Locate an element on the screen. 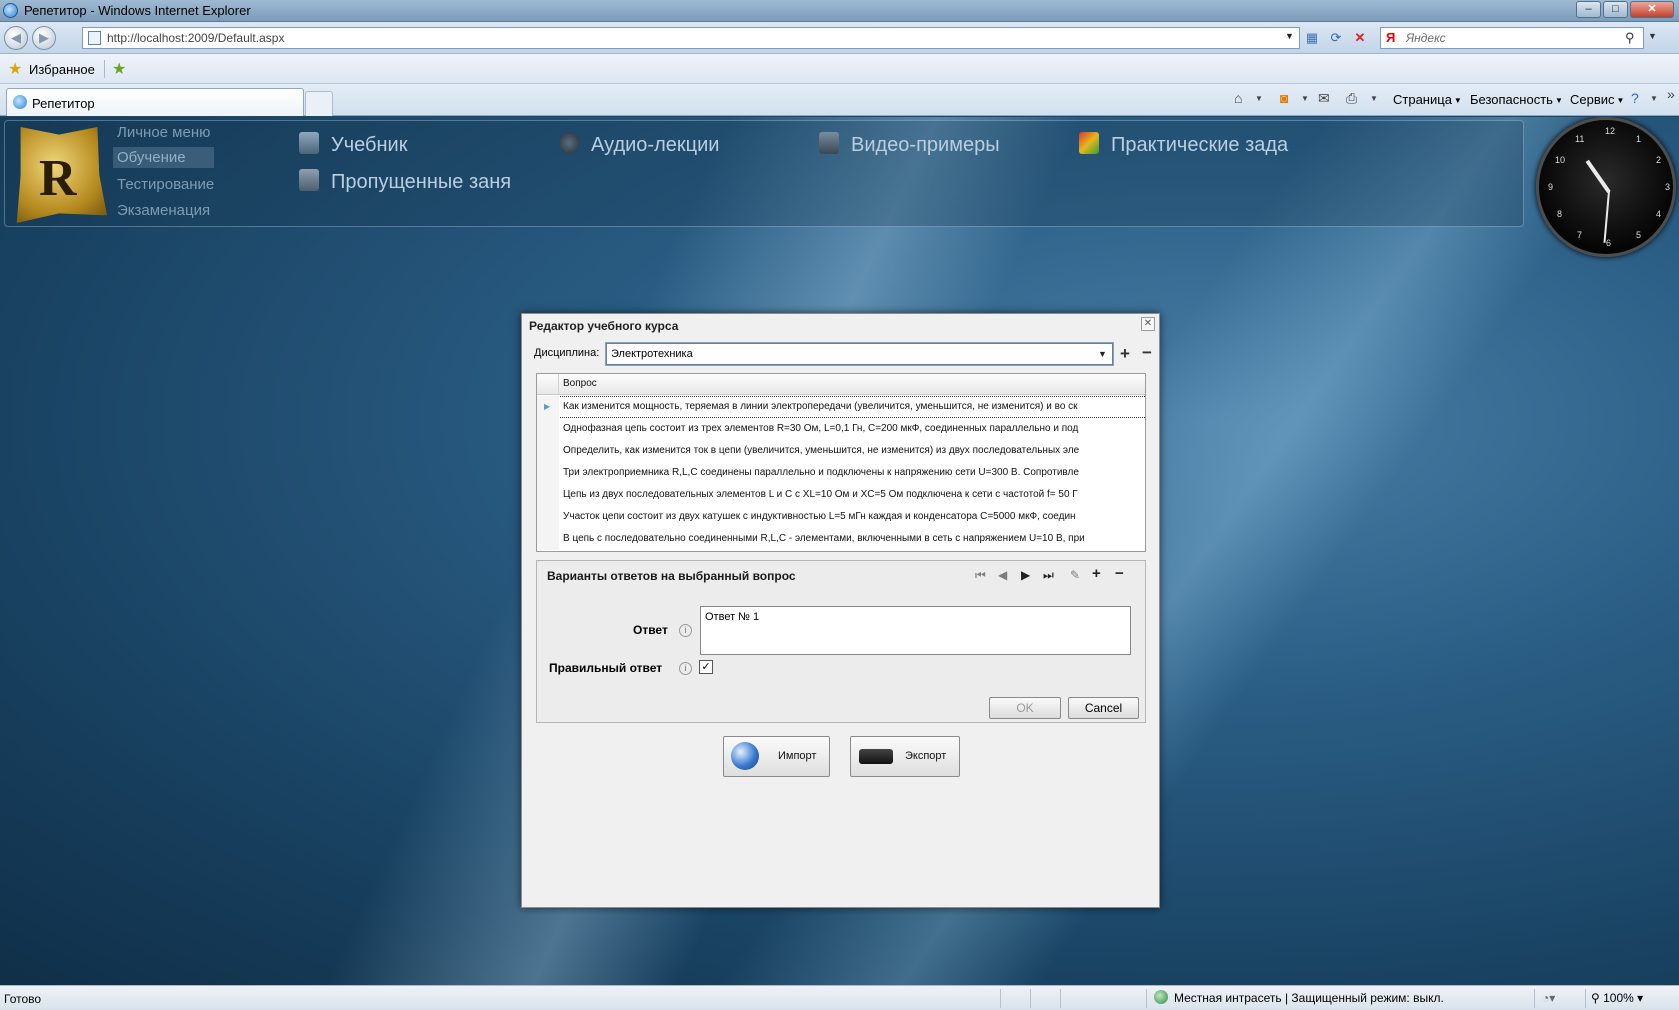 Image resolution: width=1679 pixels, height=1010 pixels. stop-icon: ✕ is located at coordinates (1360, 38).